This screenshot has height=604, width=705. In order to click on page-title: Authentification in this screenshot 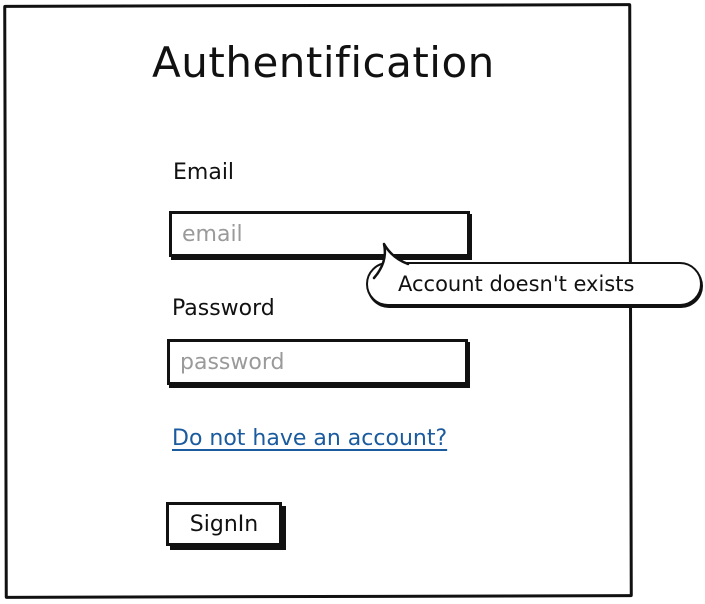, I will do `click(323, 62)`.